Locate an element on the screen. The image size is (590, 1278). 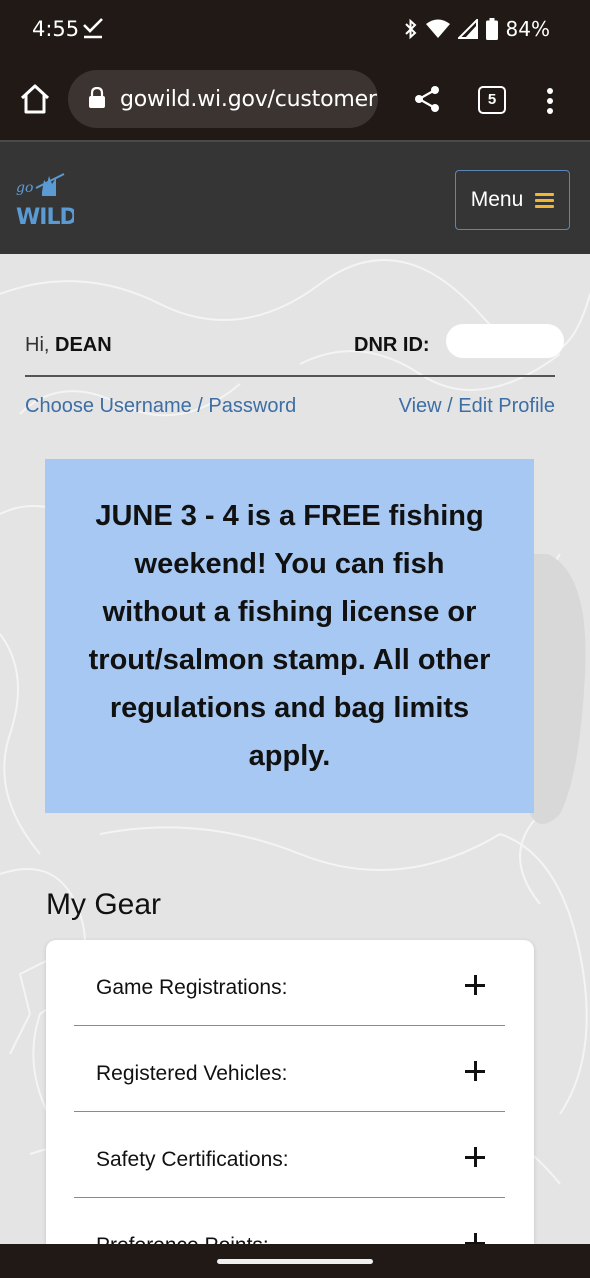
more-options-icon is located at coordinates (550, 101).